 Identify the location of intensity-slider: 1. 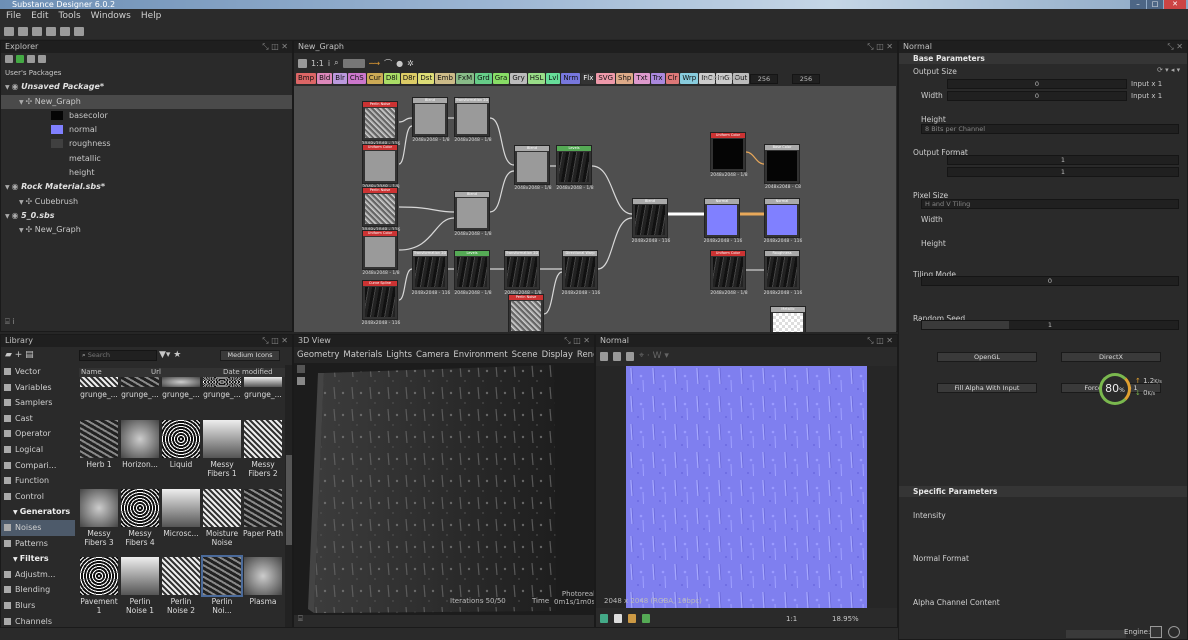
(1050, 325).